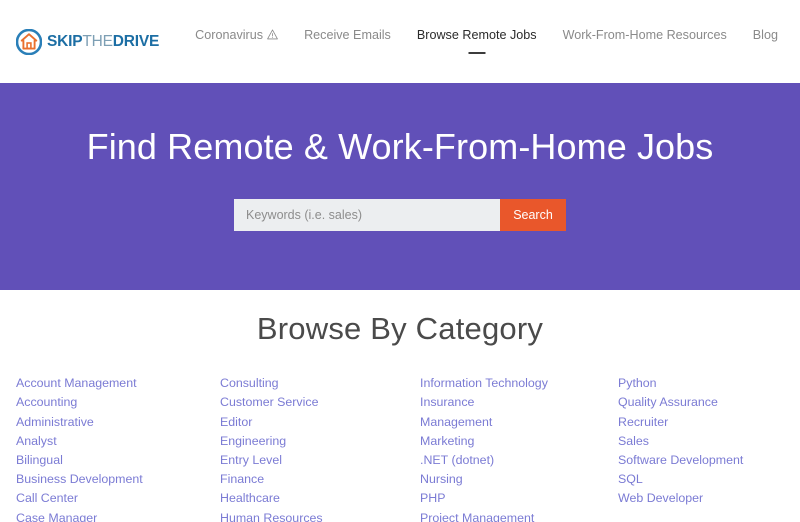 This screenshot has width=800, height=522. I want to click on category-link: Finance, so click(320, 479).